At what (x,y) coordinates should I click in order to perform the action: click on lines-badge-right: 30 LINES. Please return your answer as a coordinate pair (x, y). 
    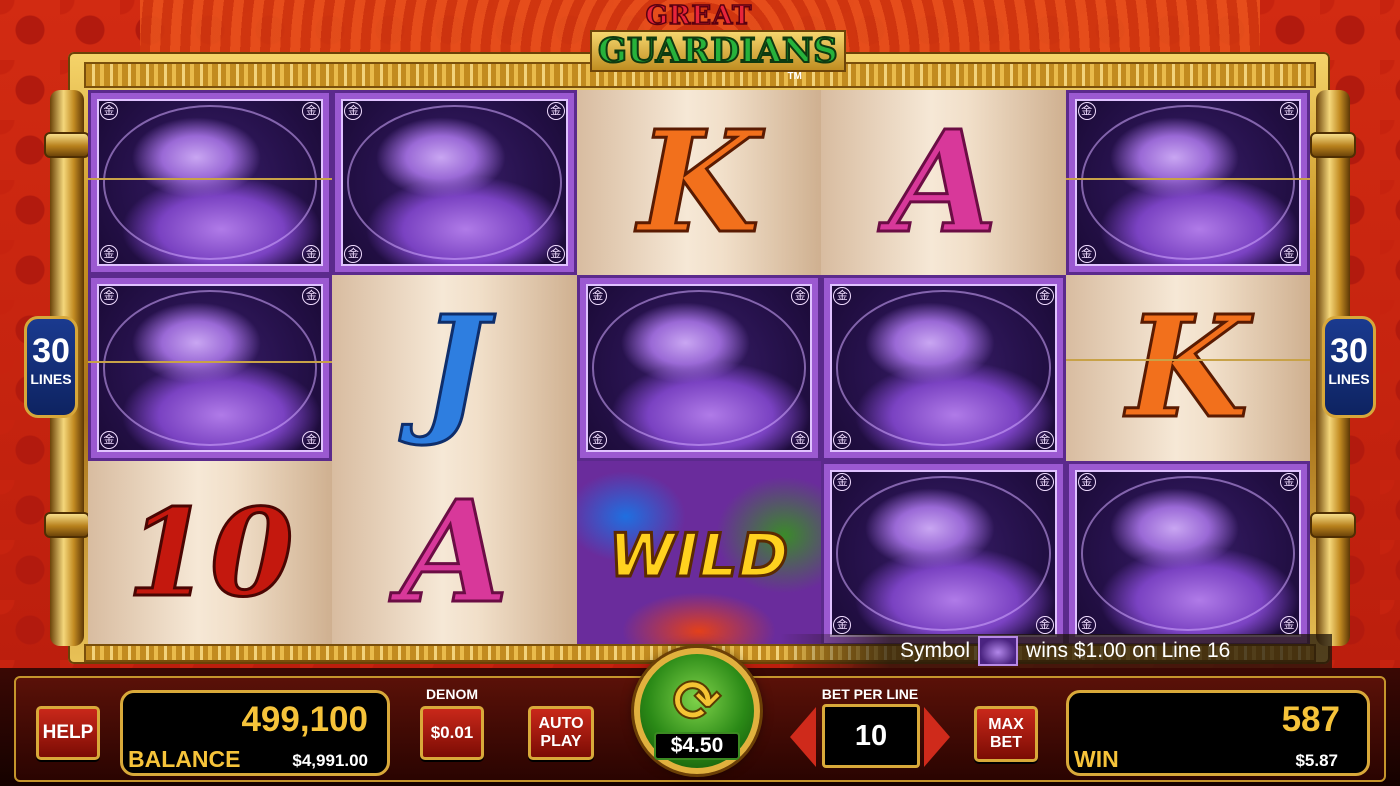
    Looking at the image, I should click on (1349, 367).